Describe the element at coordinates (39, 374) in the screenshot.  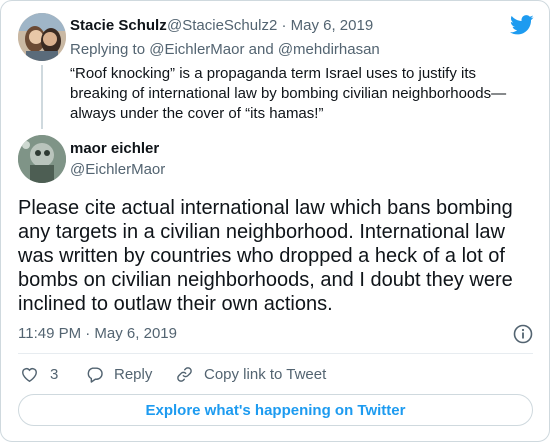
I see `like-button: 3` at that location.